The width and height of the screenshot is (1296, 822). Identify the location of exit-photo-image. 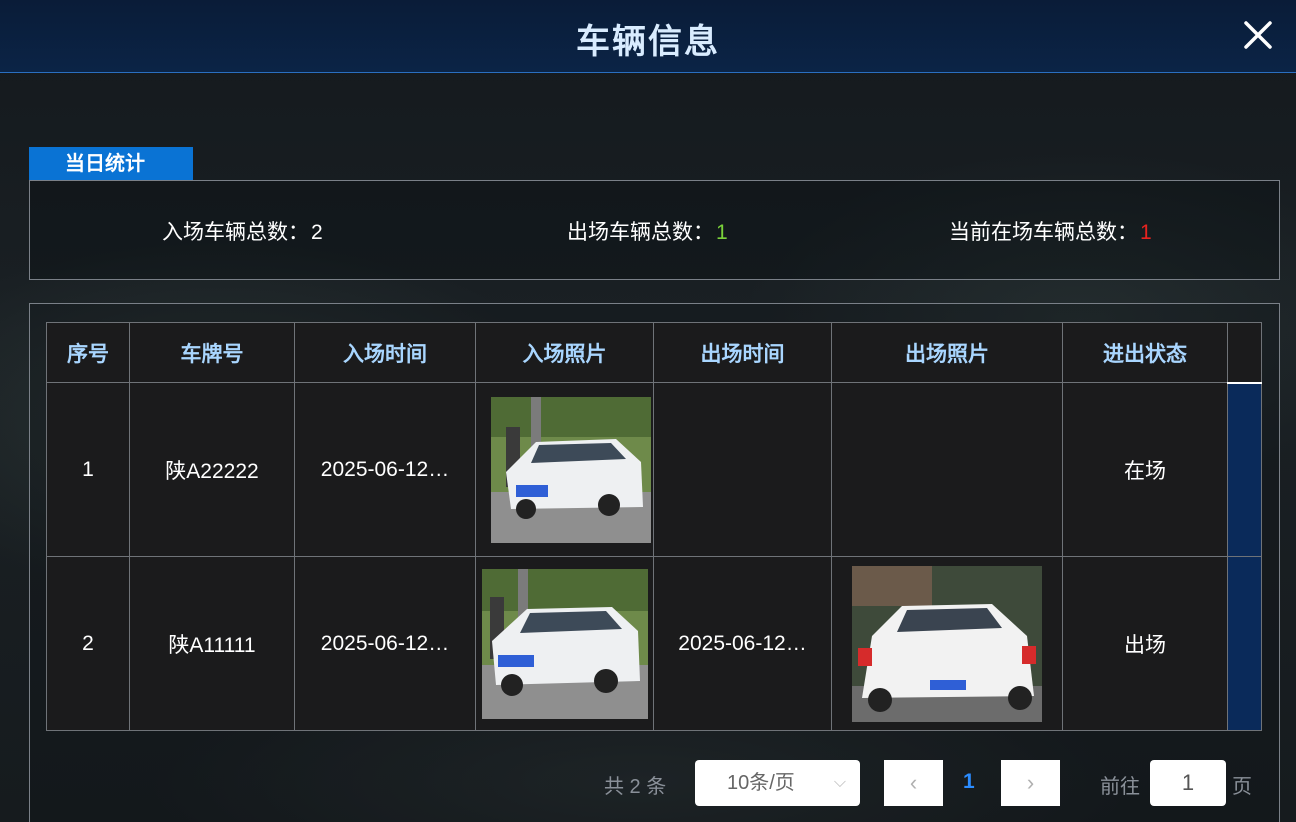
(947, 643).